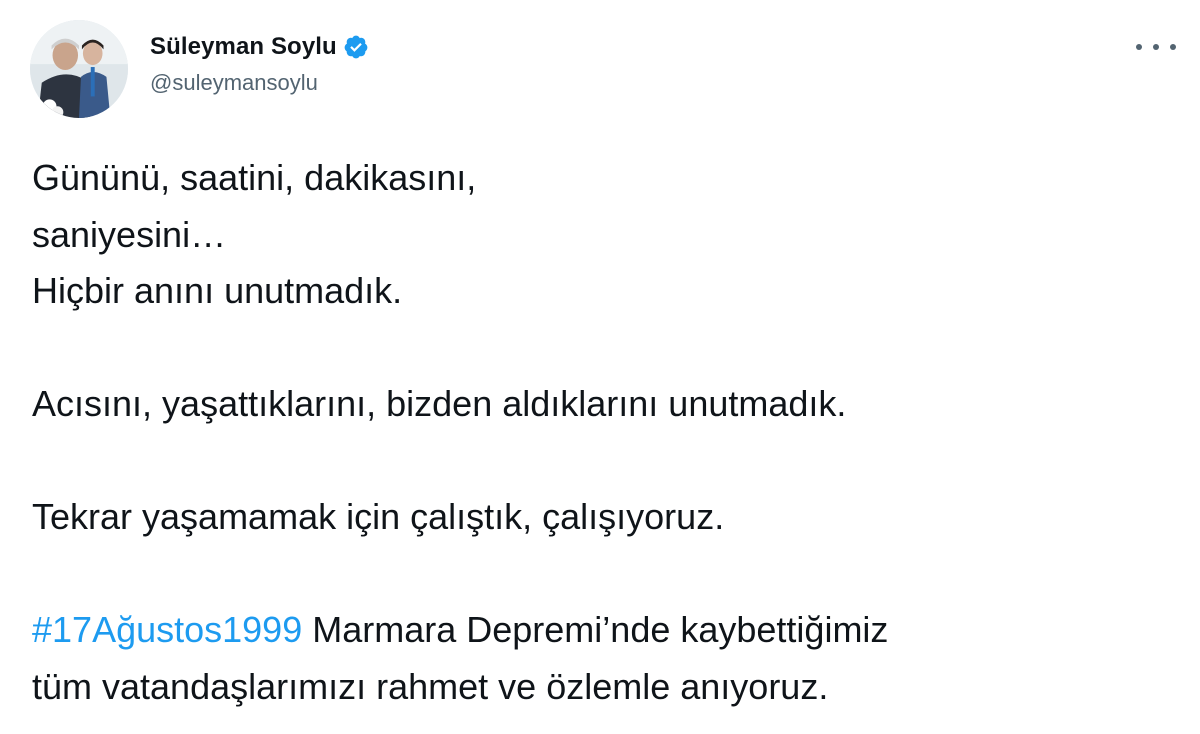 This screenshot has width=1200, height=734. I want to click on more-options-button, so click(1156, 47).